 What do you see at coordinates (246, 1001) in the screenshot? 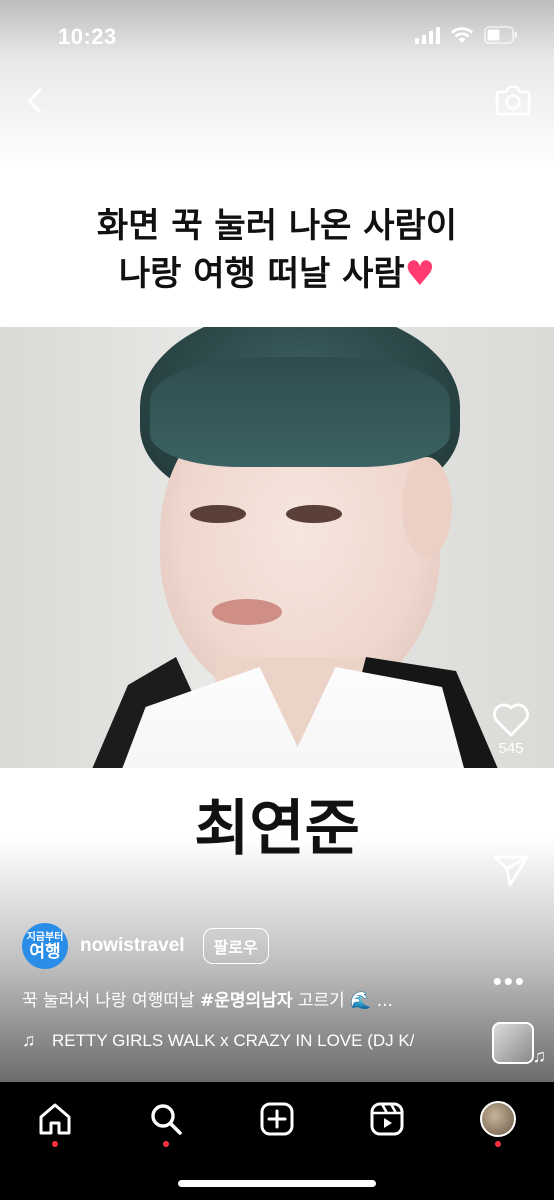
I see `description-hashtag: #운명의남자` at bounding box center [246, 1001].